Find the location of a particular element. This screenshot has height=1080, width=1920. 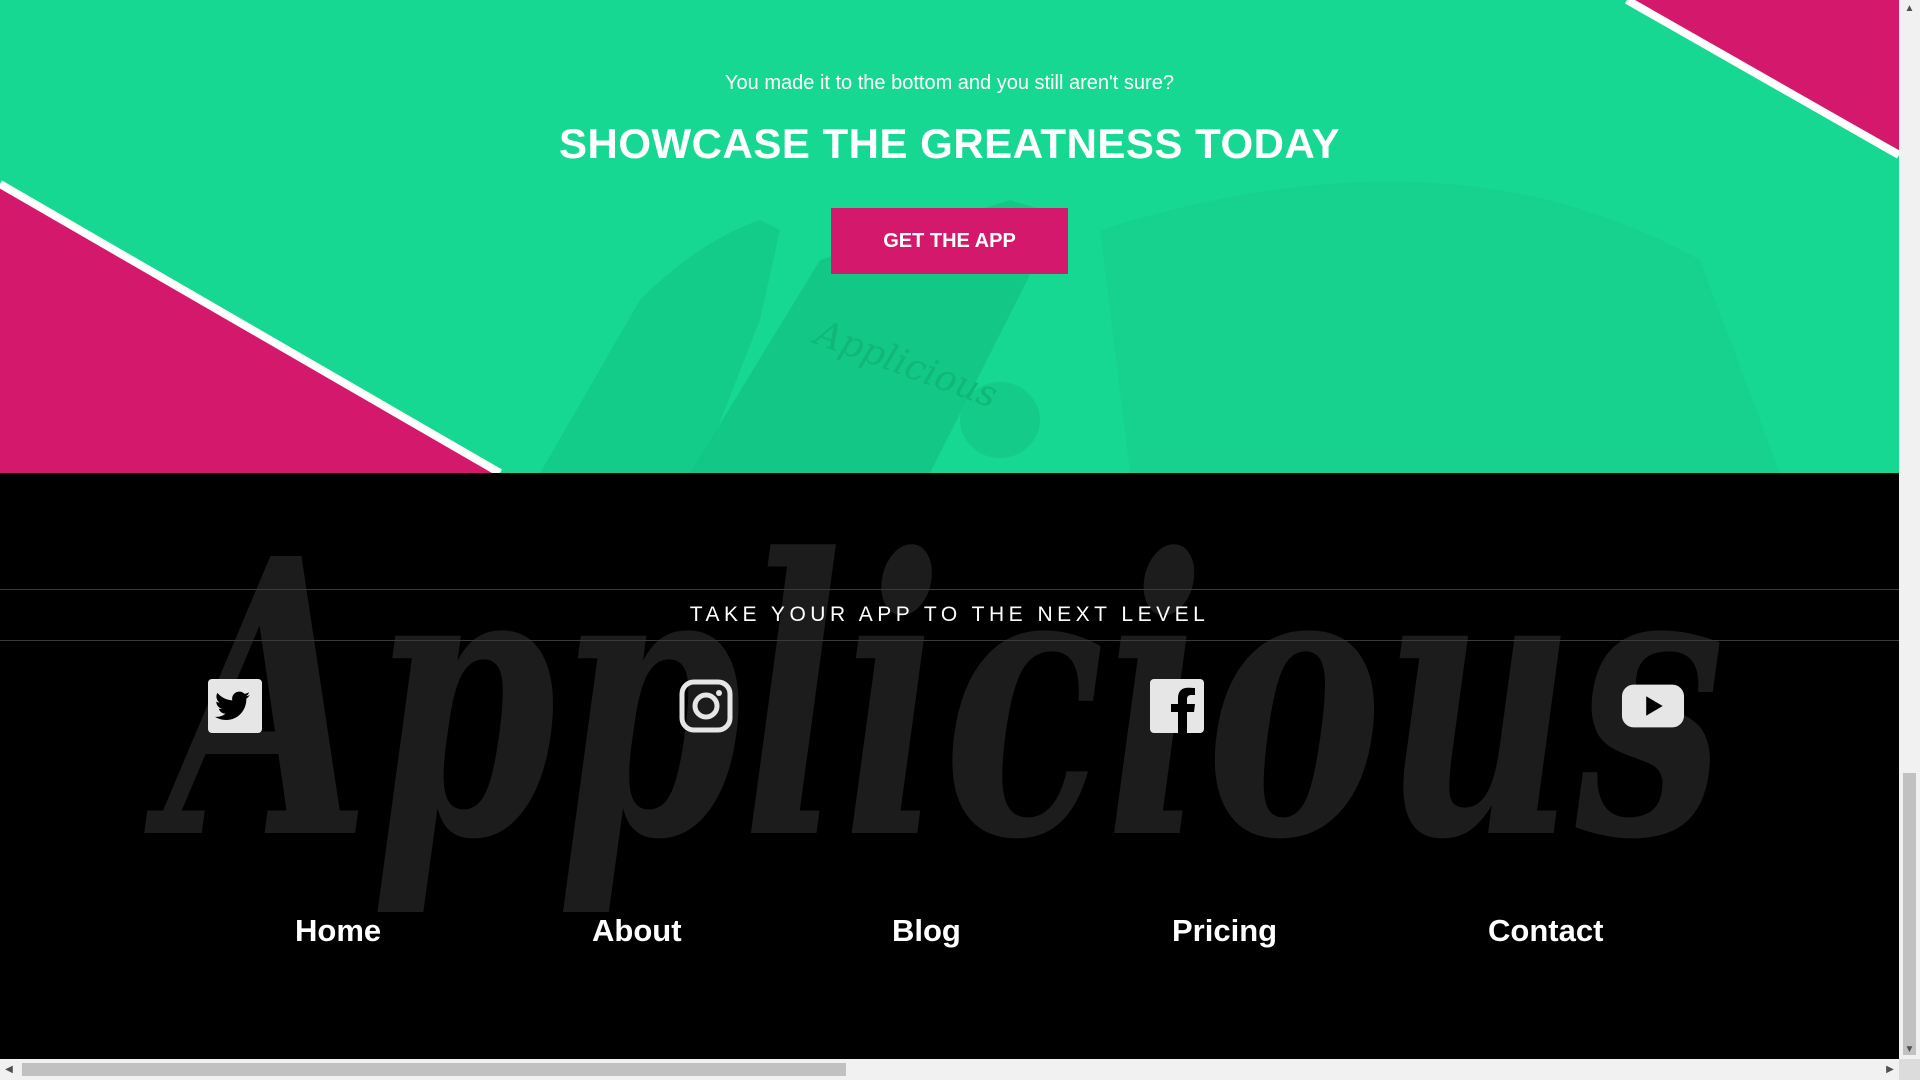

cta-heading: SHOWCASE THE GREATNESS TODAY is located at coordinates (949, 143).